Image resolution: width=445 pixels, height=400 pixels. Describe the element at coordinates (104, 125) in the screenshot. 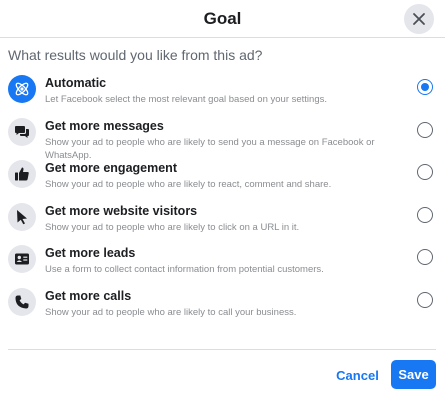

I see `option-title: Get more messages` at that location.